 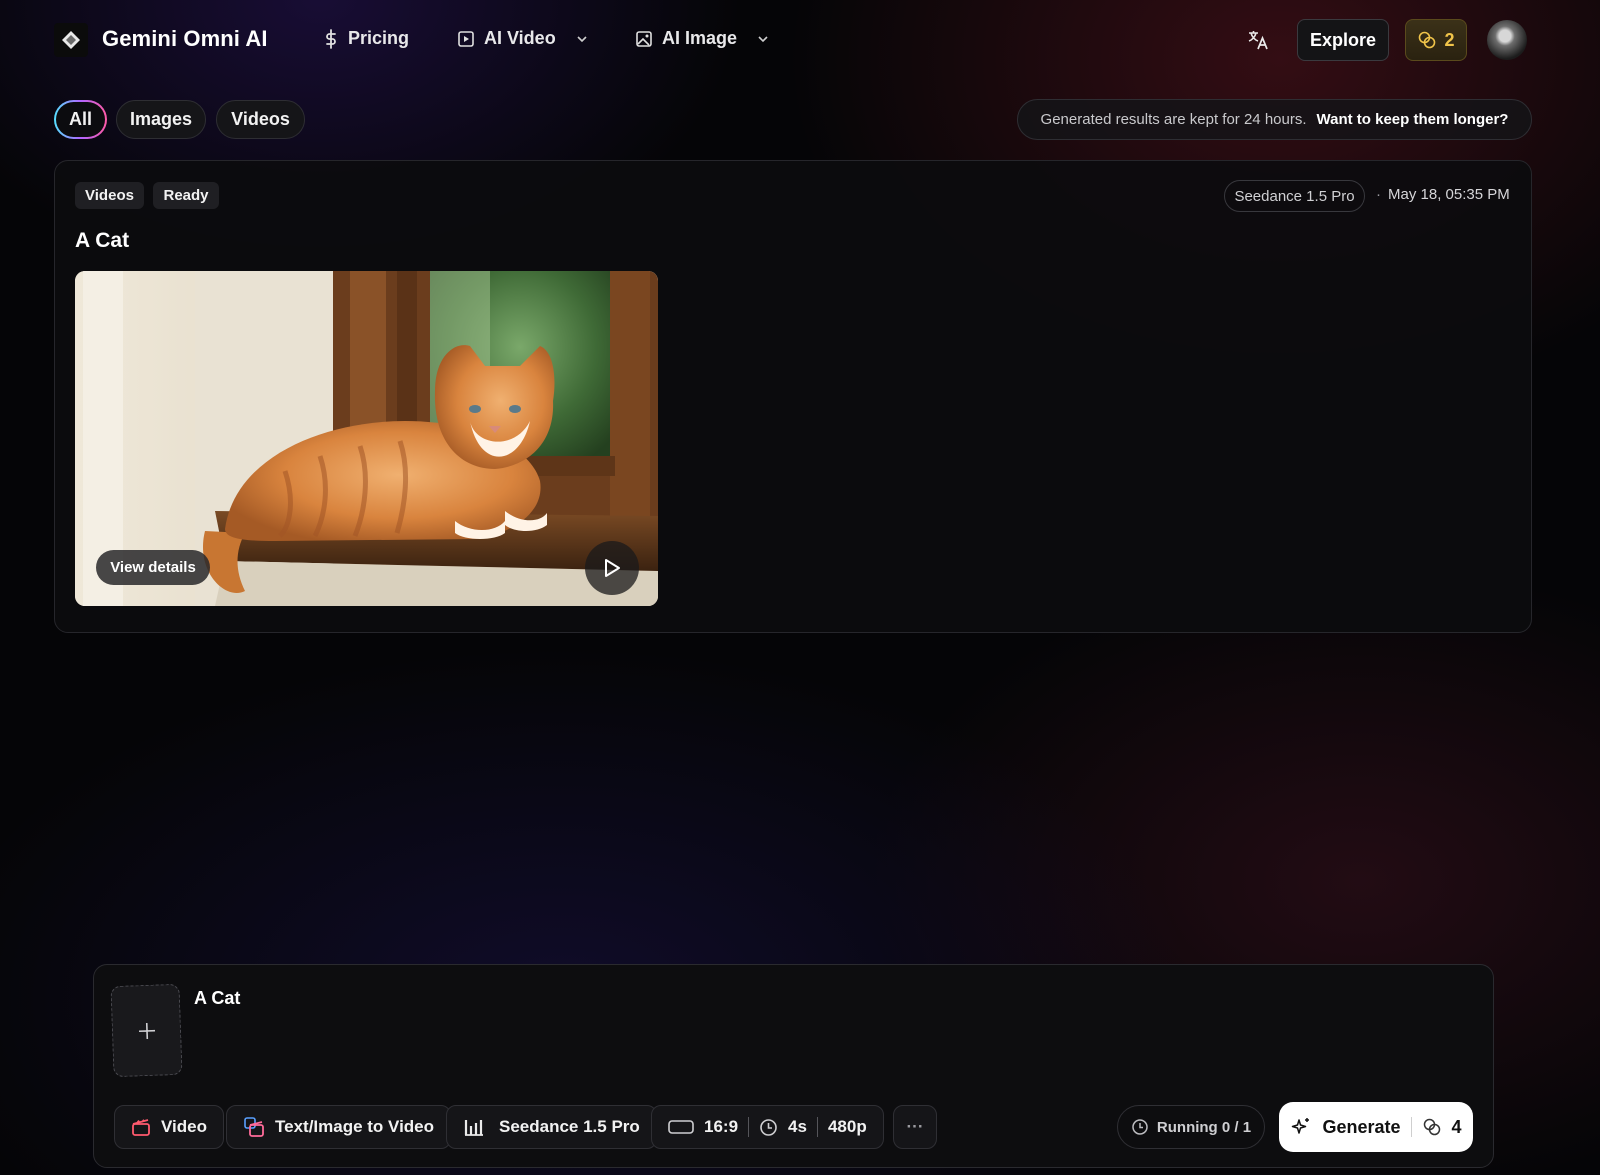 I want to click on workflow-select: Text/Image to Video, so click(x=339, y=1127).